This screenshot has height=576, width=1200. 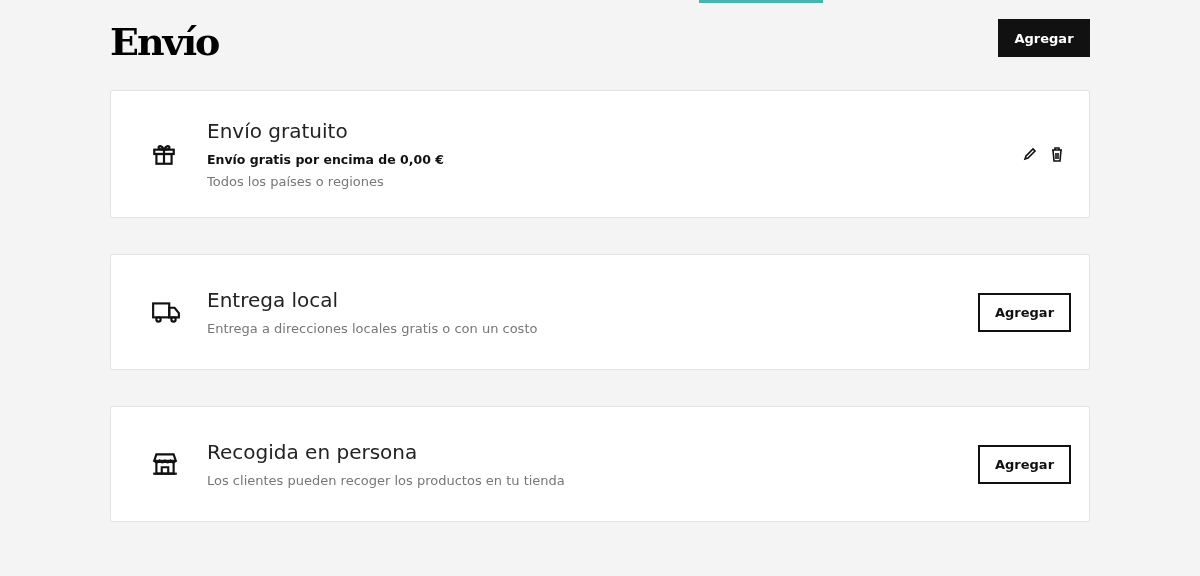 What do you see at coordinates (164, 42) in the screenshot?
I see `page-title: Envío` at bounding box center [164, 42].